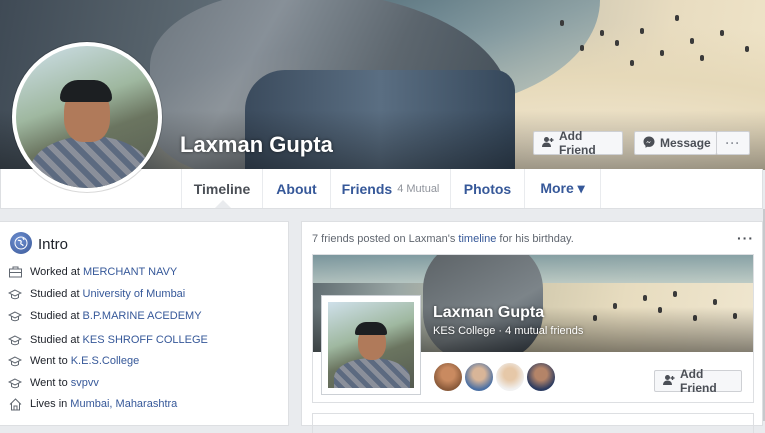 The width and height of the screenshot is (765, 433). I want to click on intro-link: svpvv, so click(85, 383).